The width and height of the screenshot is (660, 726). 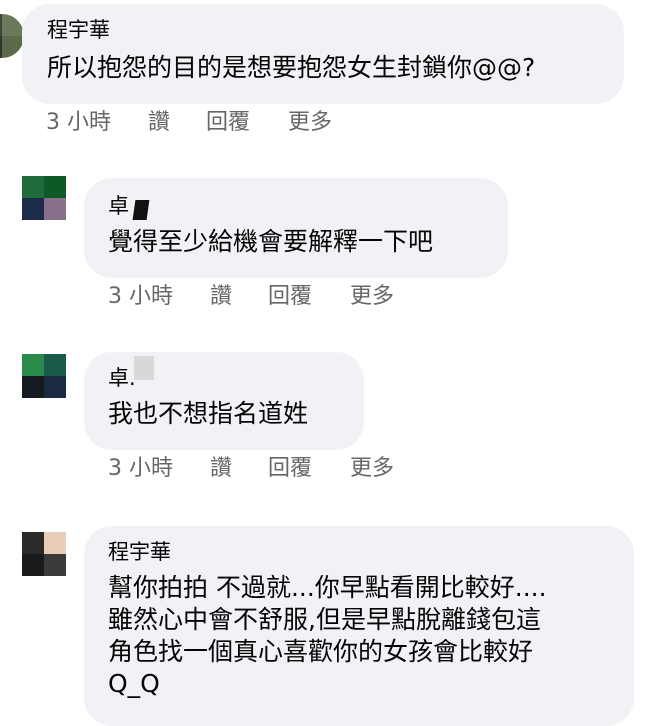 What do you see at coordinates (122, 378) in the screenshot?
I see `comment-author: 卓.` at bounding box center [122, 378].